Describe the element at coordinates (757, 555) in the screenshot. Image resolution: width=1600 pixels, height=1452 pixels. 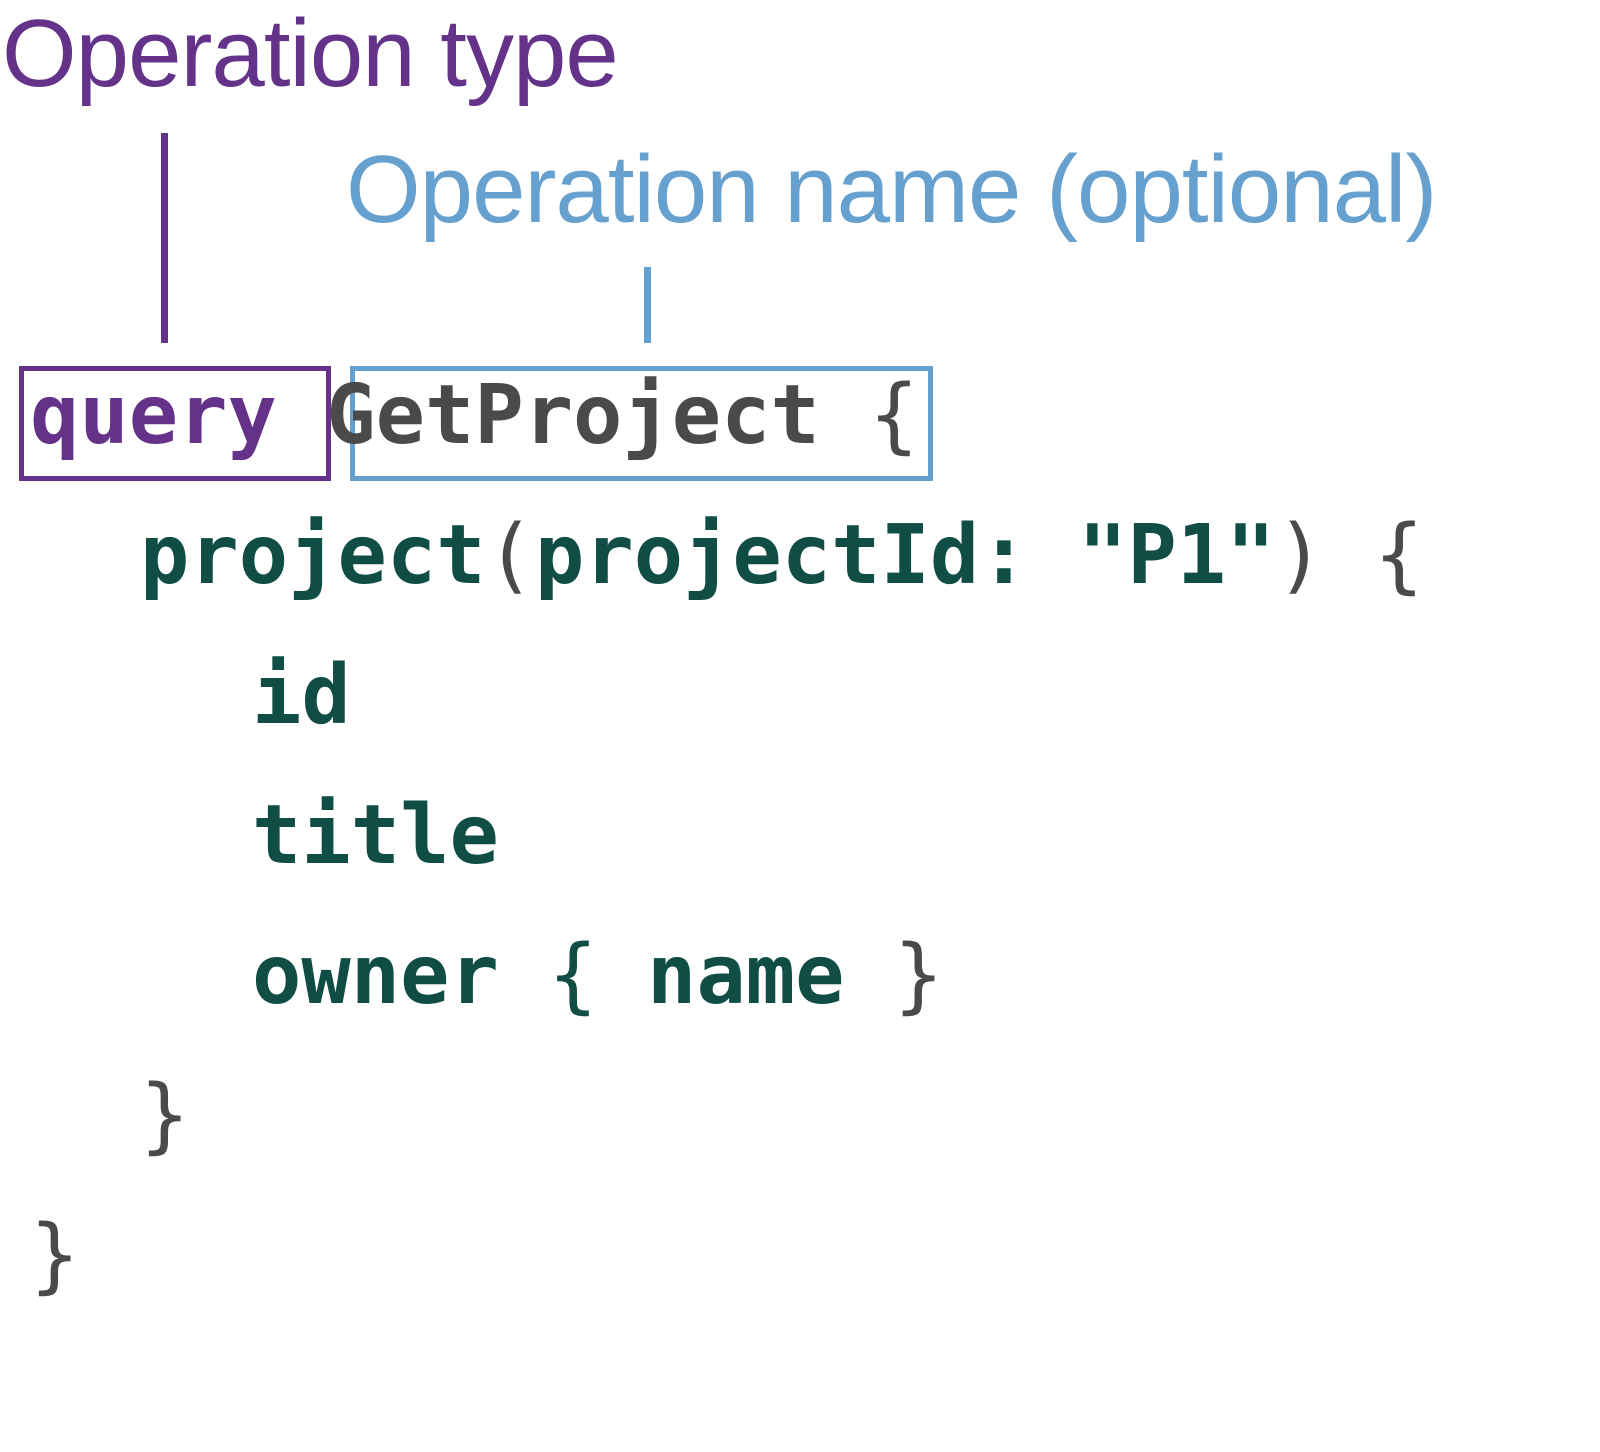
I see `project-id-argument: projectId` at that location.